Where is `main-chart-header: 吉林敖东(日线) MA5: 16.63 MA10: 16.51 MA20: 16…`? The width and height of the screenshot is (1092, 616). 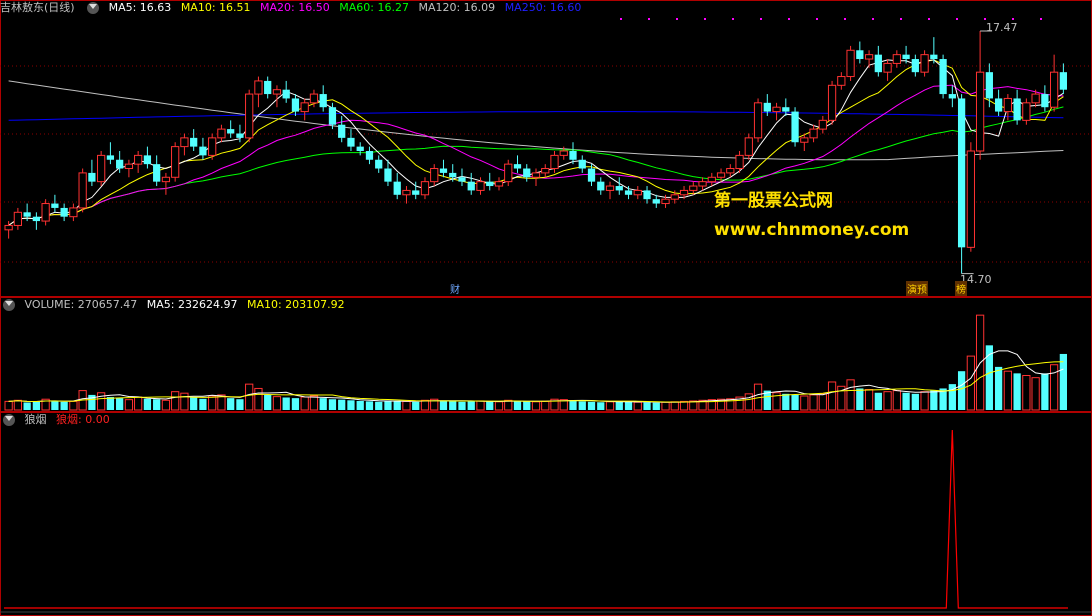
main-chart-header: 吉林敖东(日线) MA5: 16.63 MA10: 16.51 MA20: 16… is located at coordinates (293, 8).